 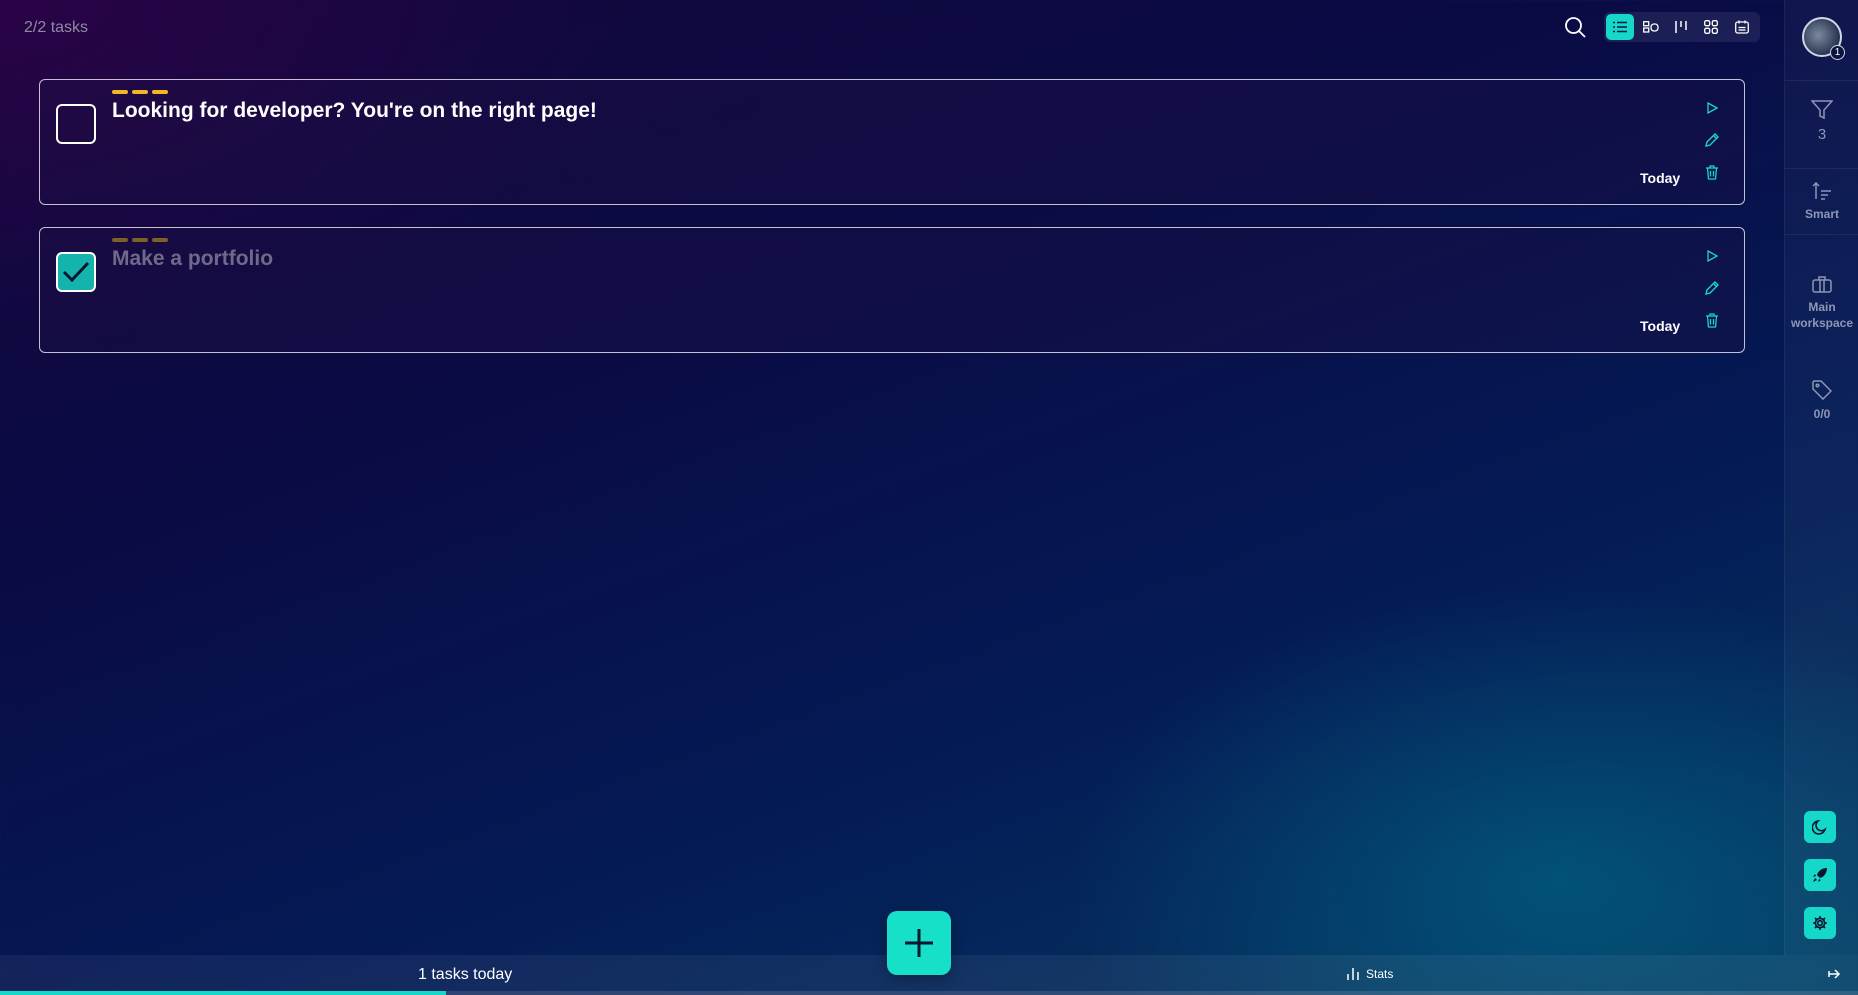 What do you see at coordinates (56, 27) in the screenshot?
I see `task-count: 2/2 tasks` at bounding box center [56, 27].